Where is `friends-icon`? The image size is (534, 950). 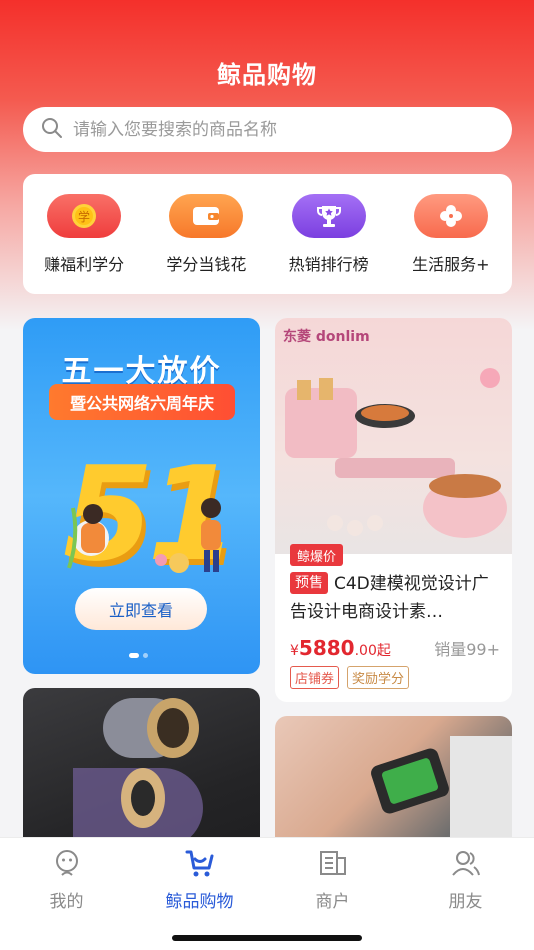
friends-icon is located at coordinates (466, 865).